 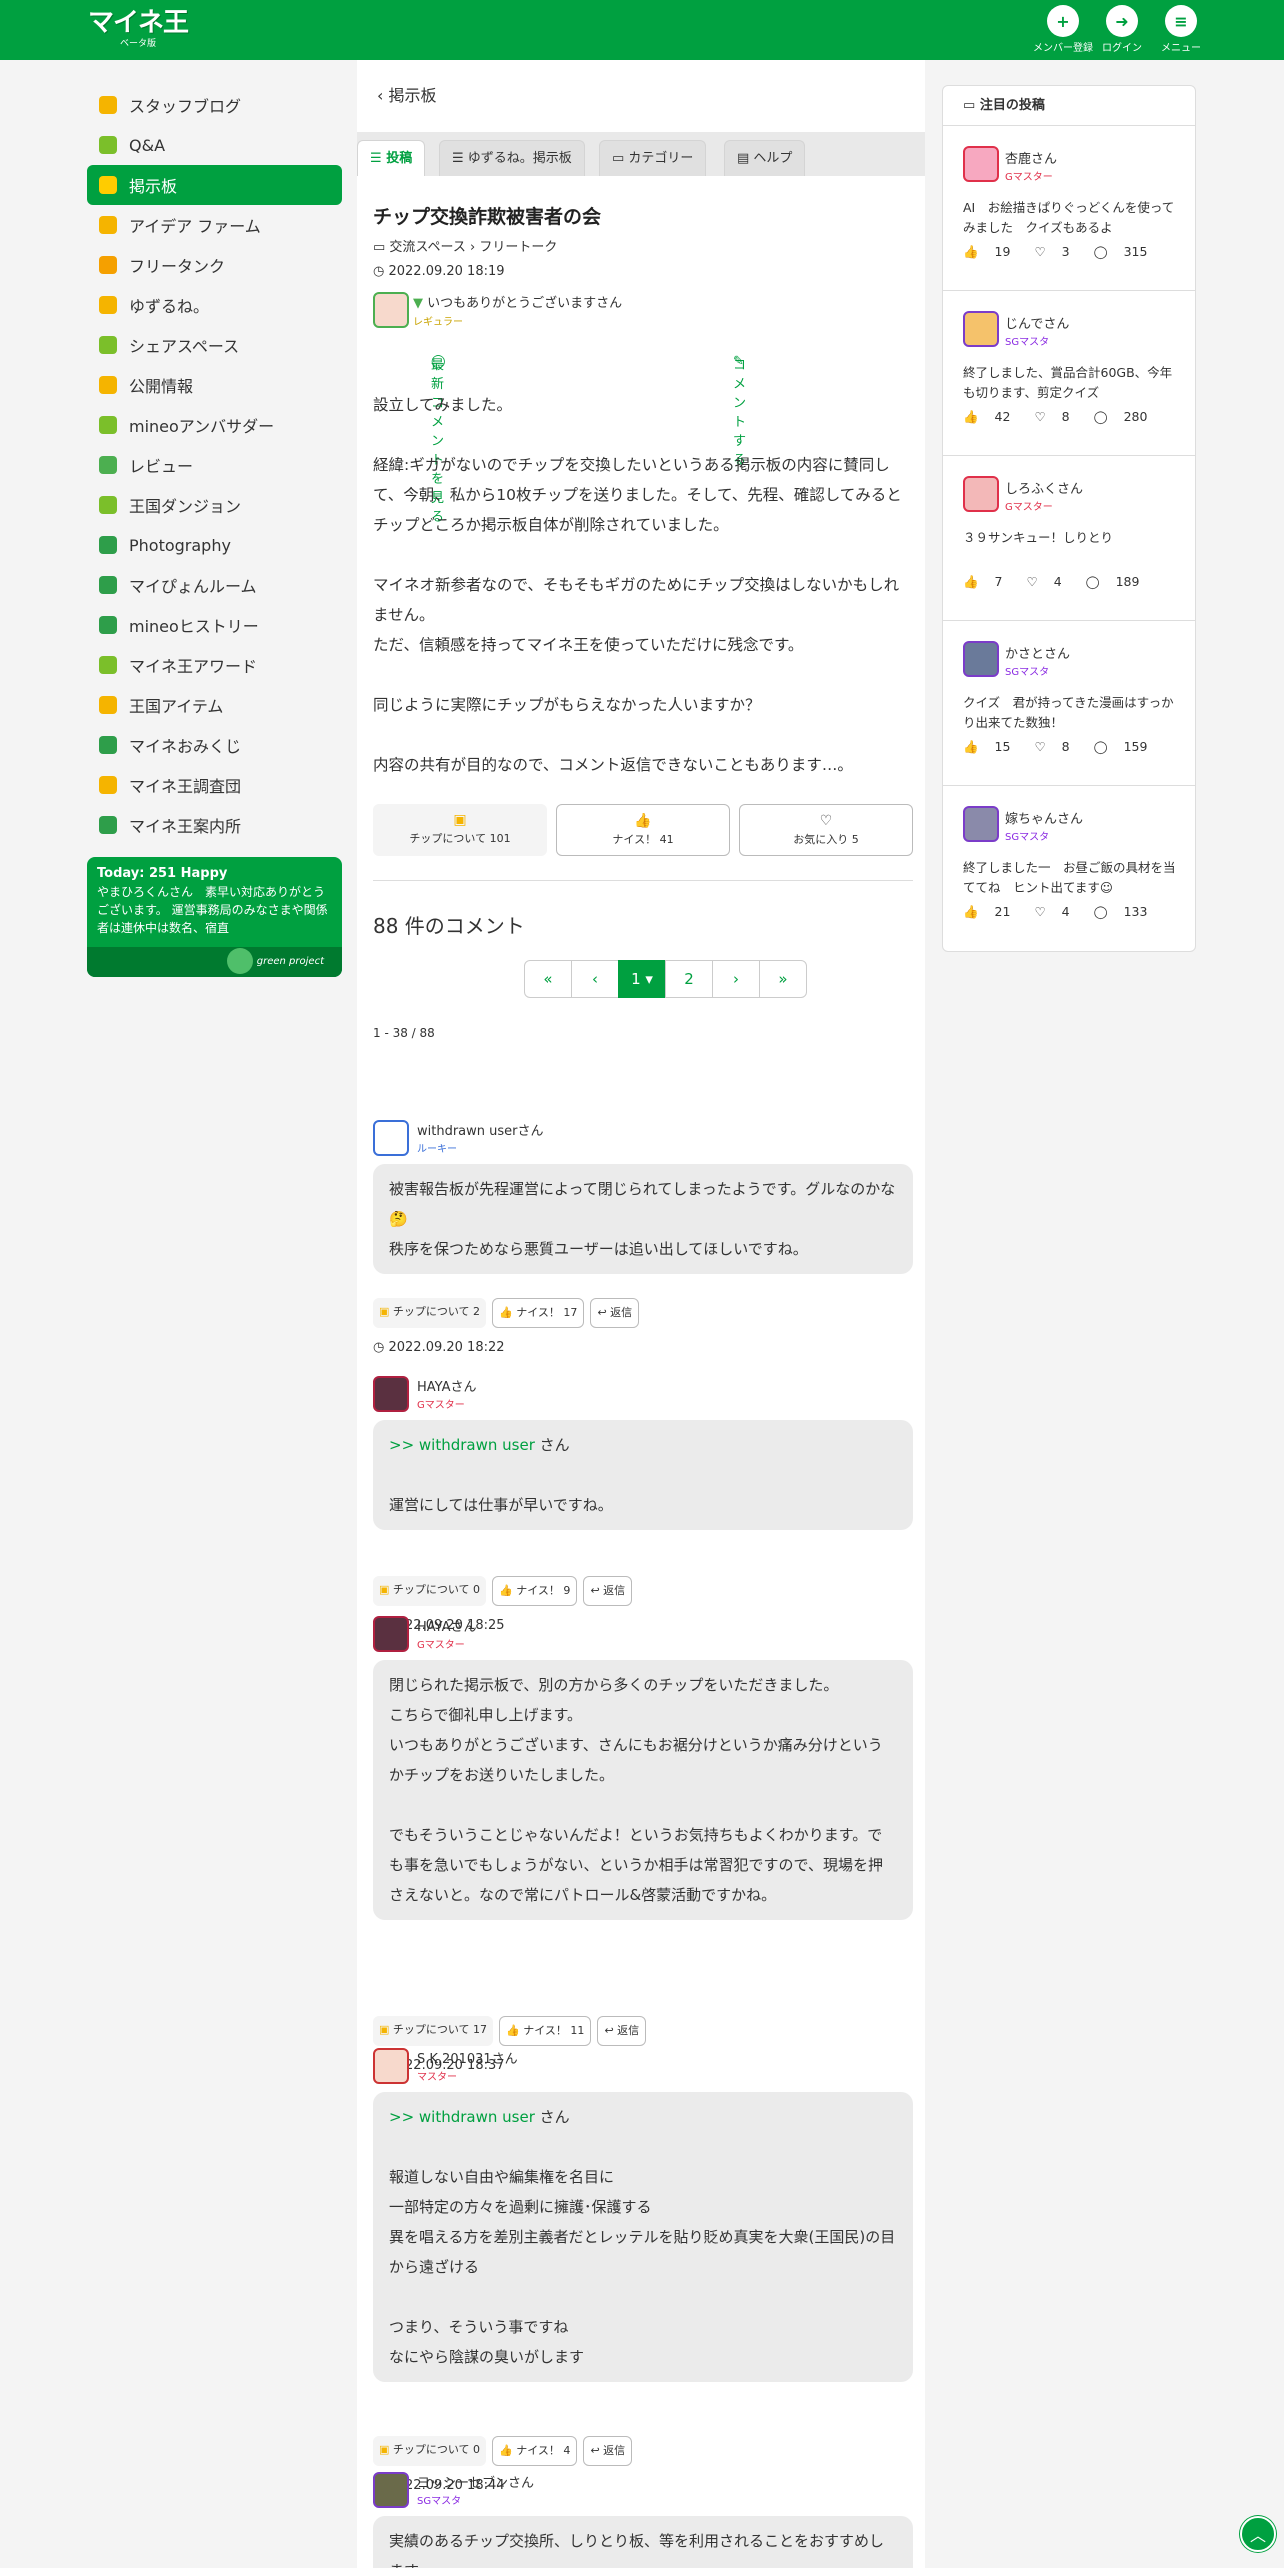 What do you see at coordinates (487, 2357) in the screenshot?
I see `comment-line: なにやら陰謀の臭いがします` at bounding box center [487, 2357].